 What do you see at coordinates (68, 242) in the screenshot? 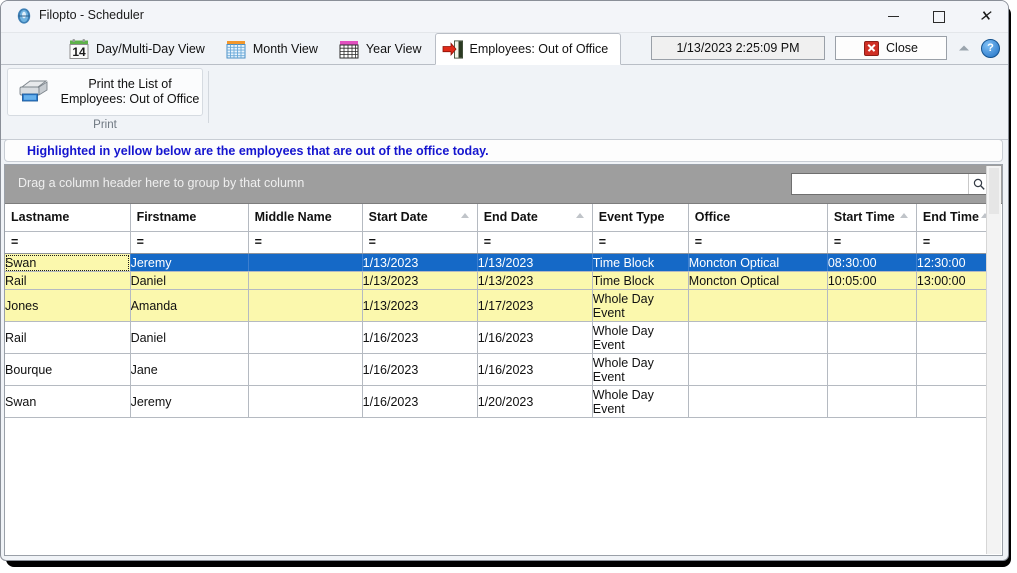
I see `filter-cell-lastname: =` at bounding box center [68, 242].